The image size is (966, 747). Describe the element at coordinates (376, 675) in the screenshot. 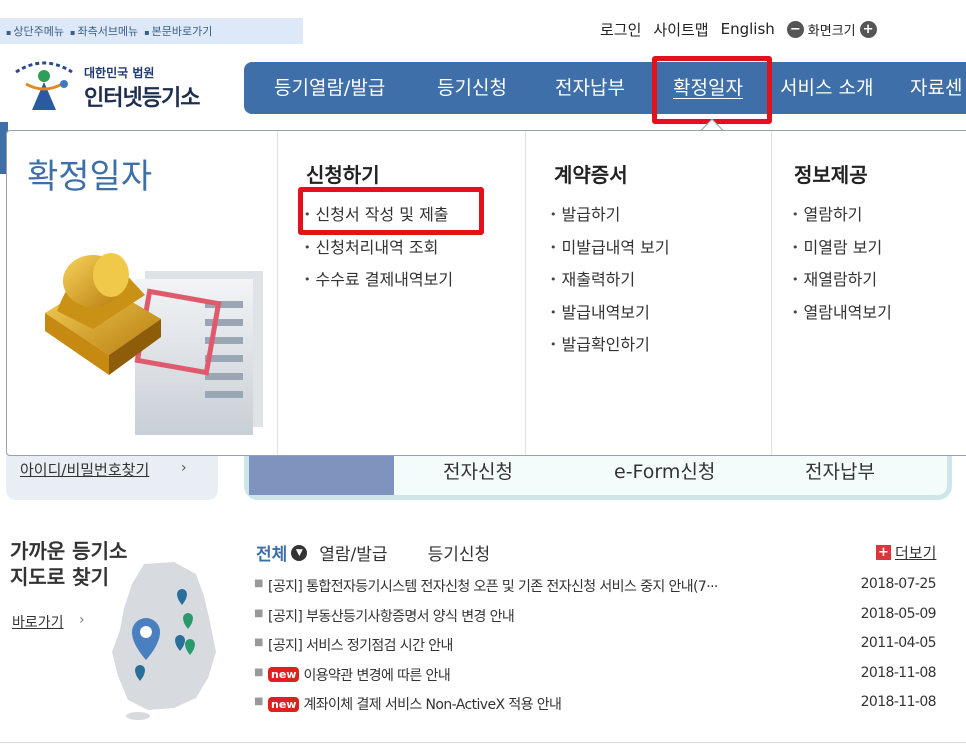

I see `notice-title: 이용약관 변경에 따른 안내` at that location.